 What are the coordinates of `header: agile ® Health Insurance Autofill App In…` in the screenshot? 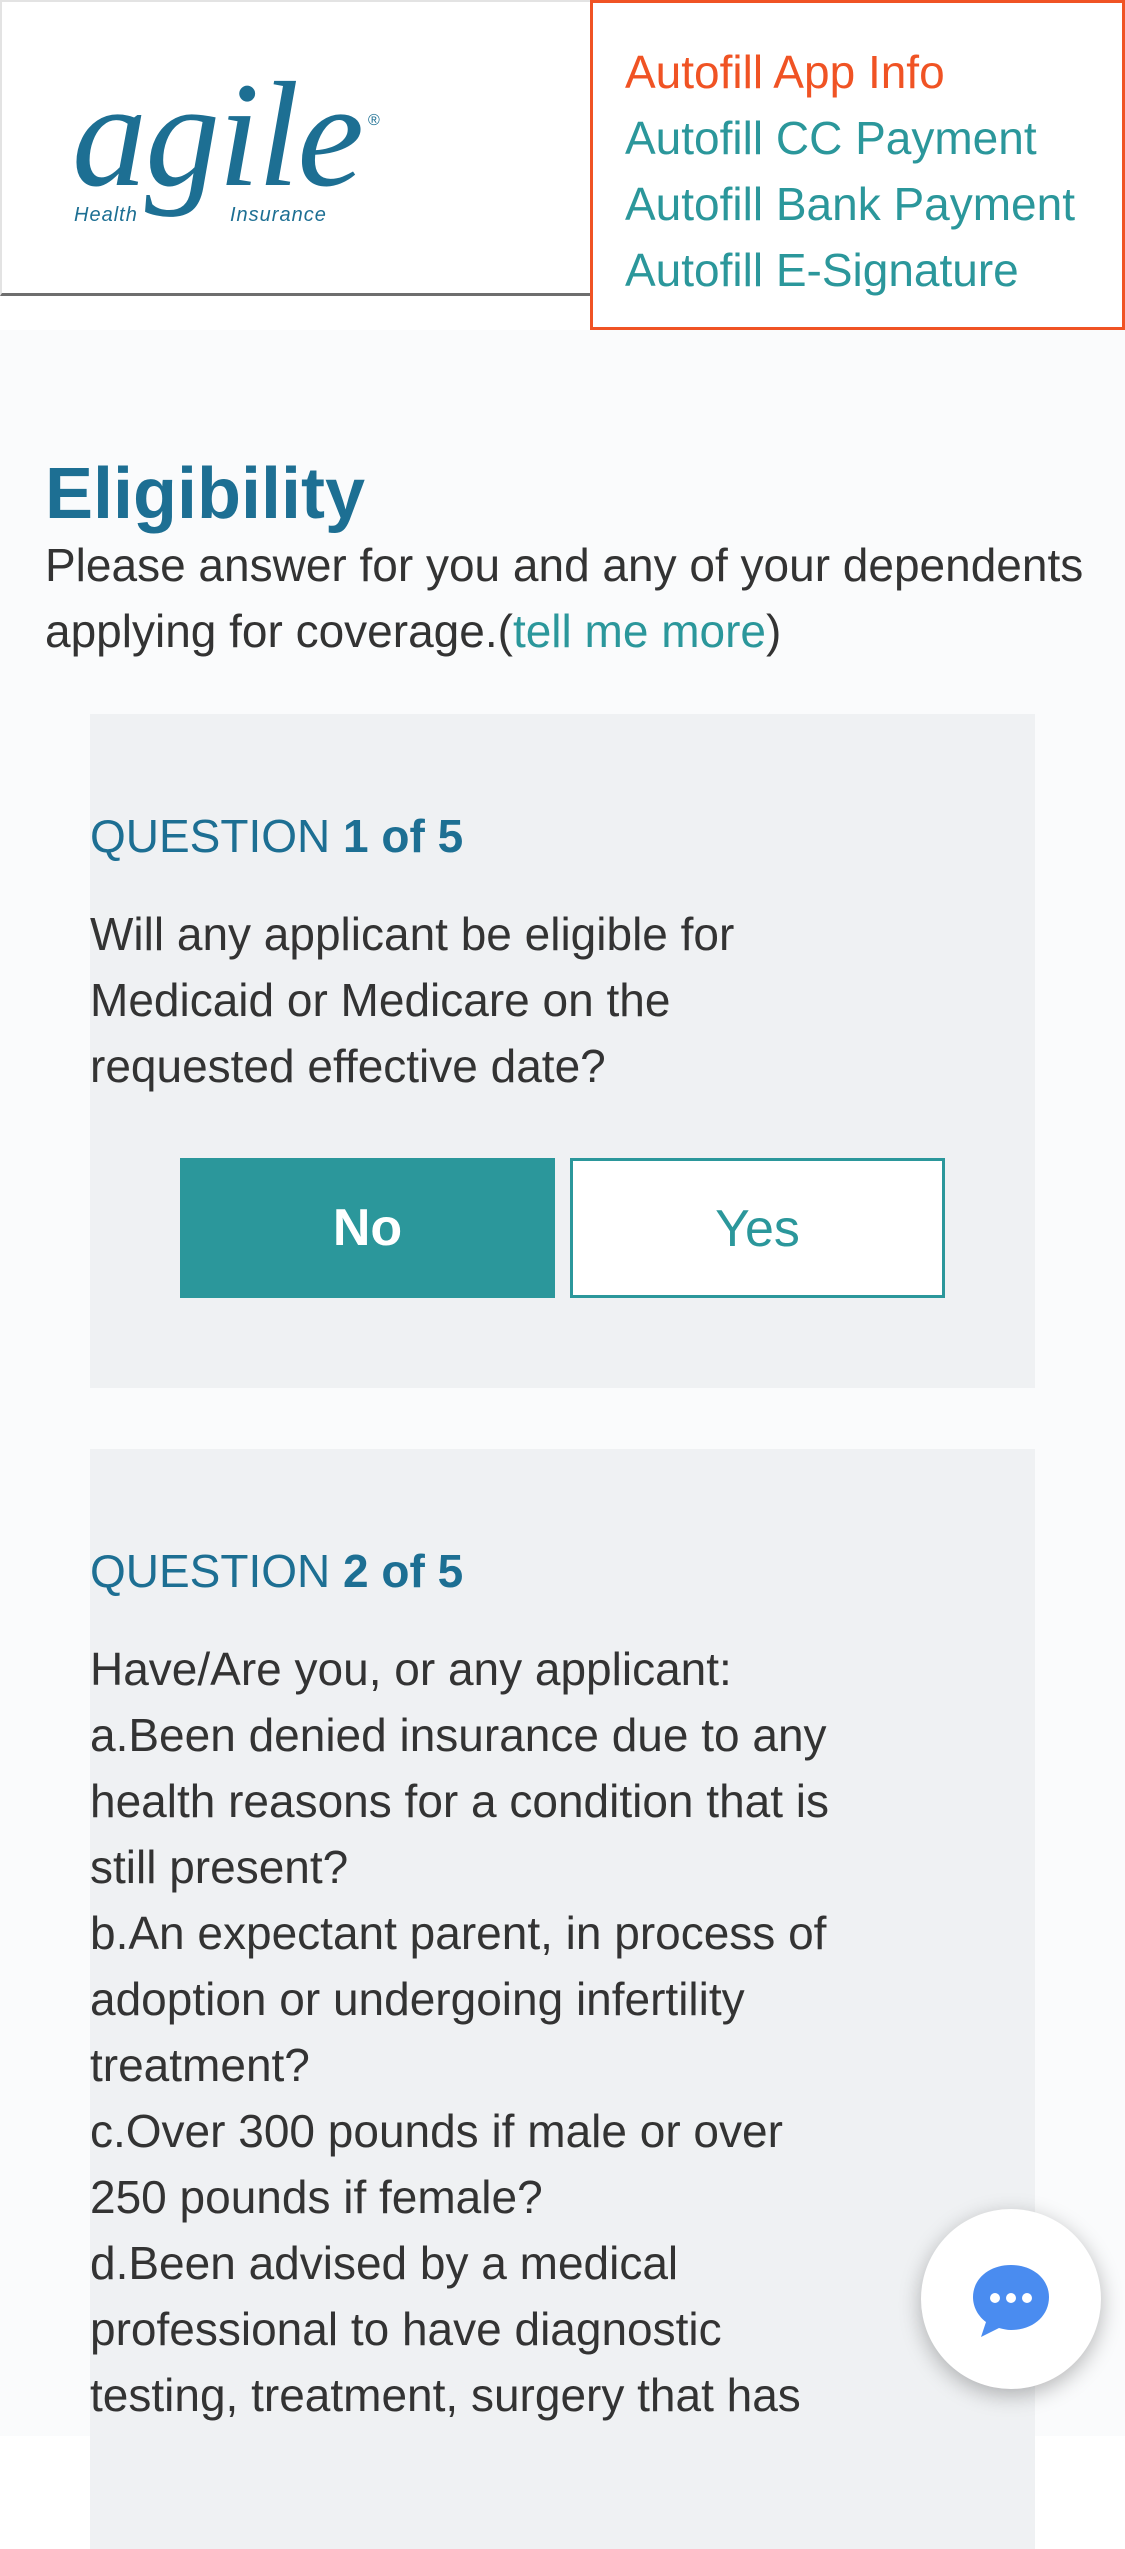 It's located at (562, 165).